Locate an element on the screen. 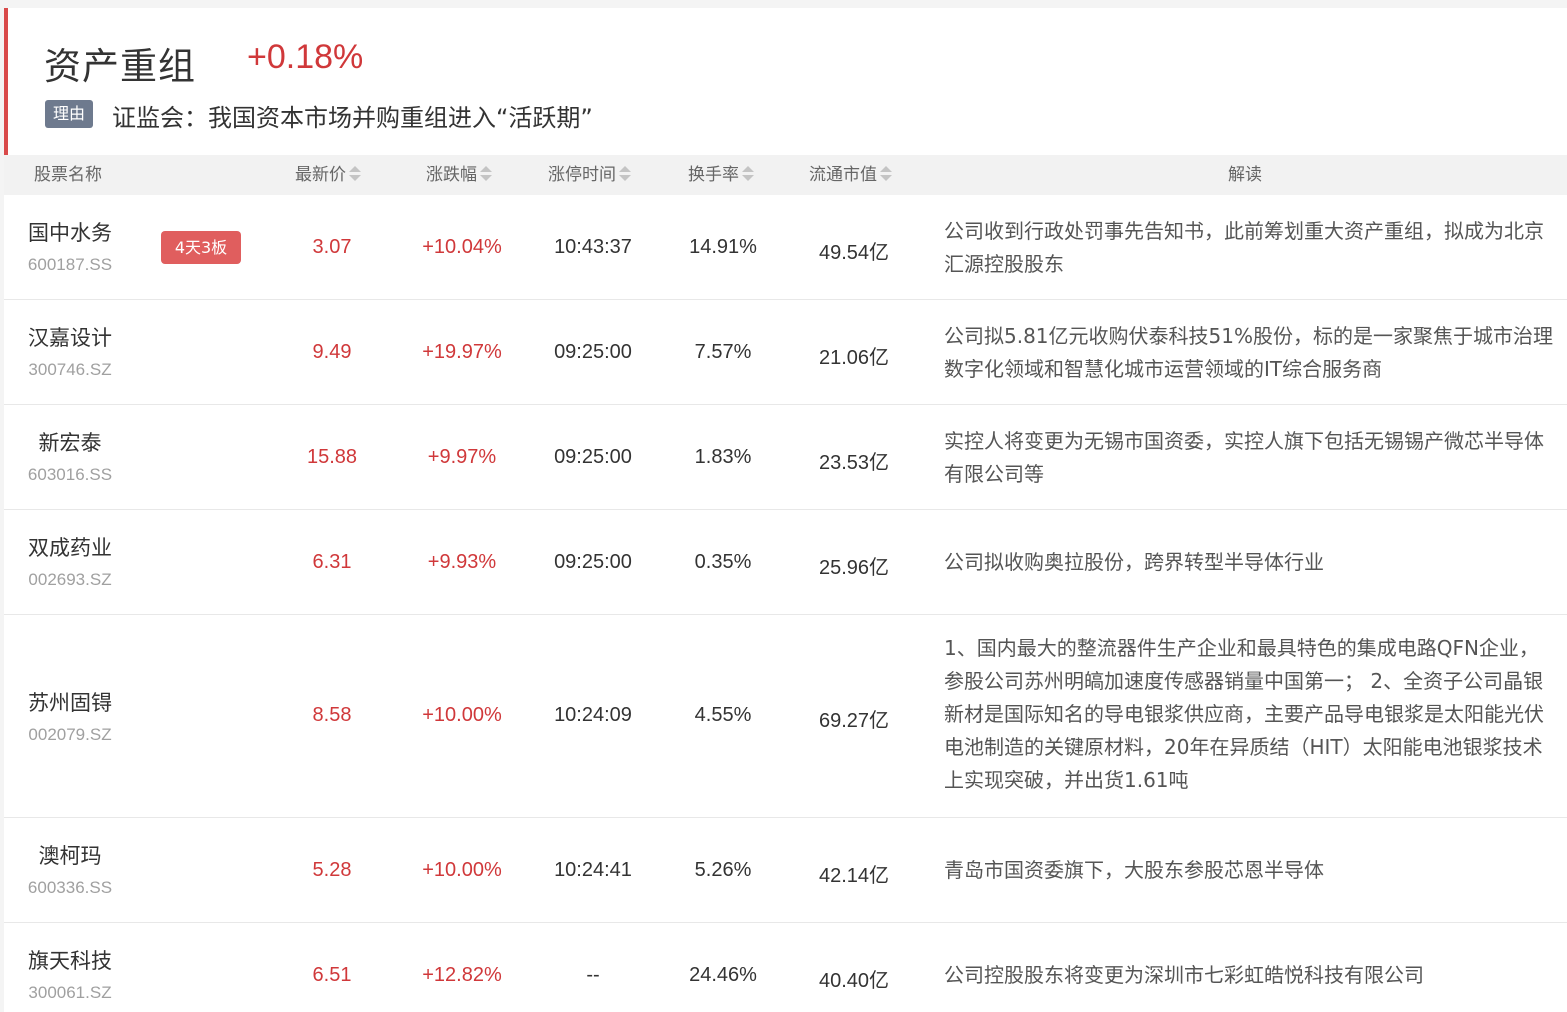 The width and height of the screenshot is (1567, 1012). turnover: 4.55% is located at coordinates (723, 715).